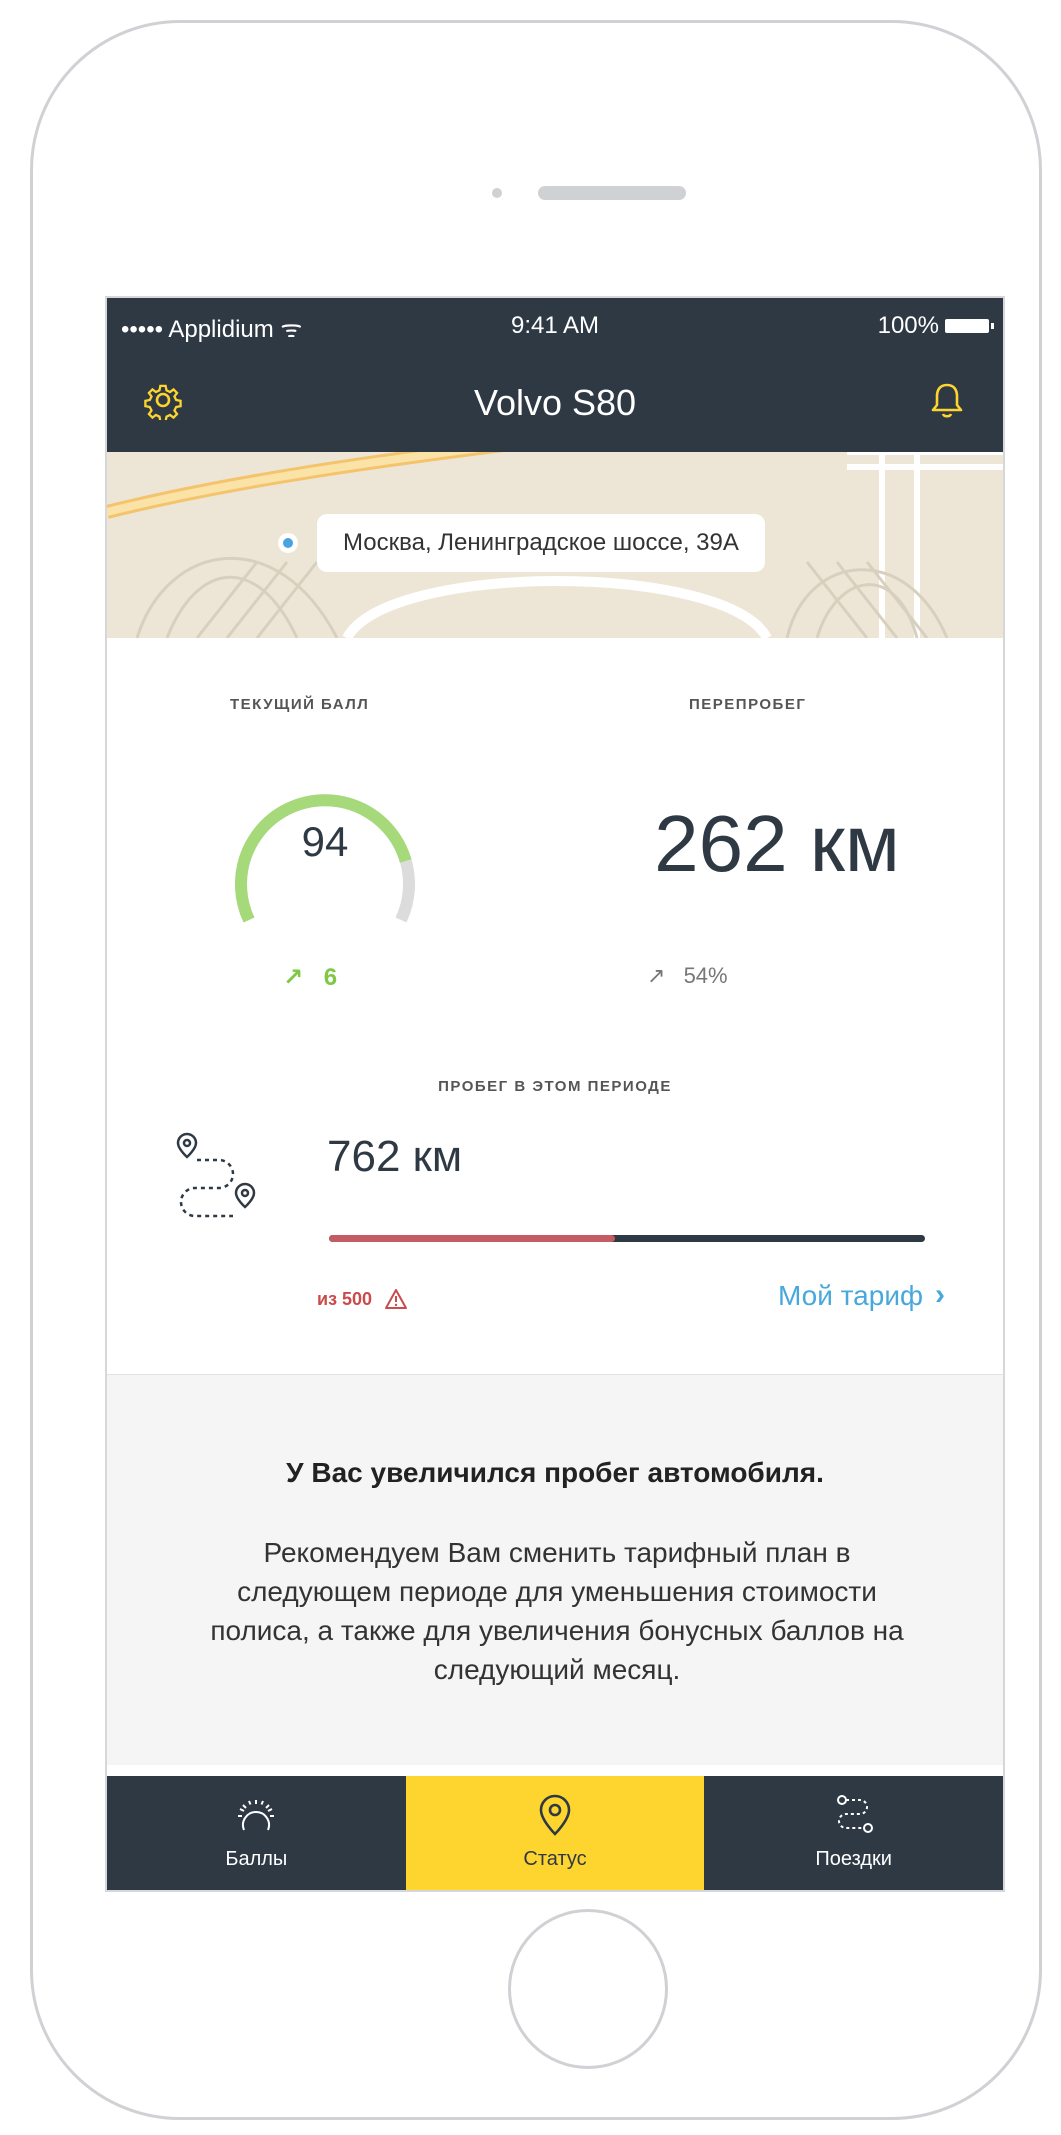  What do you see at coordinates (555, 1815) in the screenshot?
I see `location-pin-icon` at bounding box center [555, 1815].